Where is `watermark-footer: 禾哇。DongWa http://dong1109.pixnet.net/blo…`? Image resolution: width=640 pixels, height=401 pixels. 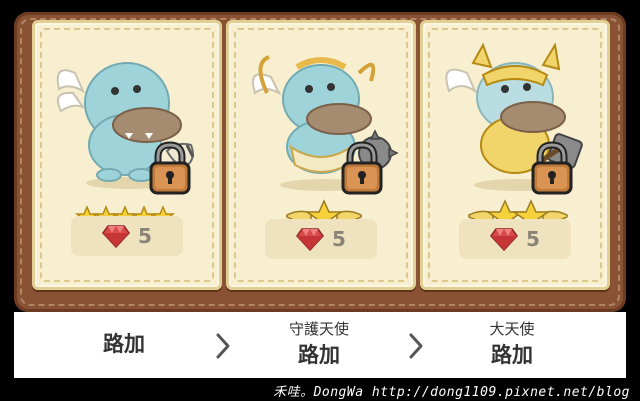
watermark-footer: 禾哇。DongWa http://dong1109.pixnet.net/blo… is located at coordinates (320, 389).